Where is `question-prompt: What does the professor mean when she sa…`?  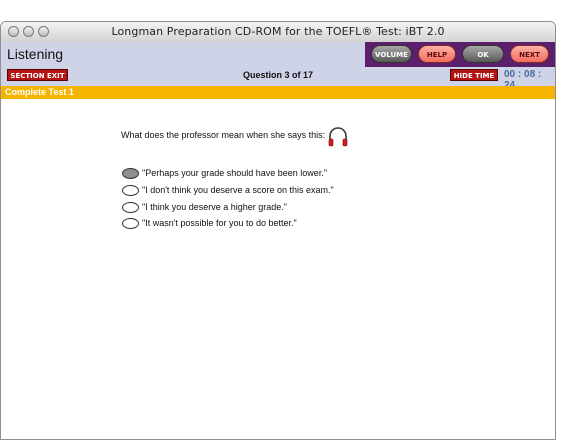 question-prompt: What does the professor mean when she sa… is located at coordinates (223, 135).